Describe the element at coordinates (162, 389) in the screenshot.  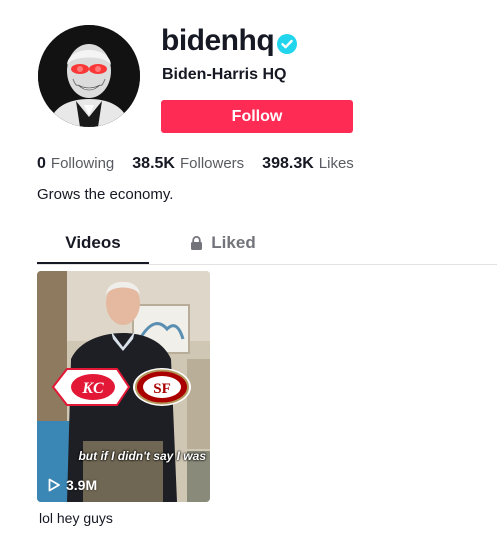
I see `svg-text: SF` at that location.